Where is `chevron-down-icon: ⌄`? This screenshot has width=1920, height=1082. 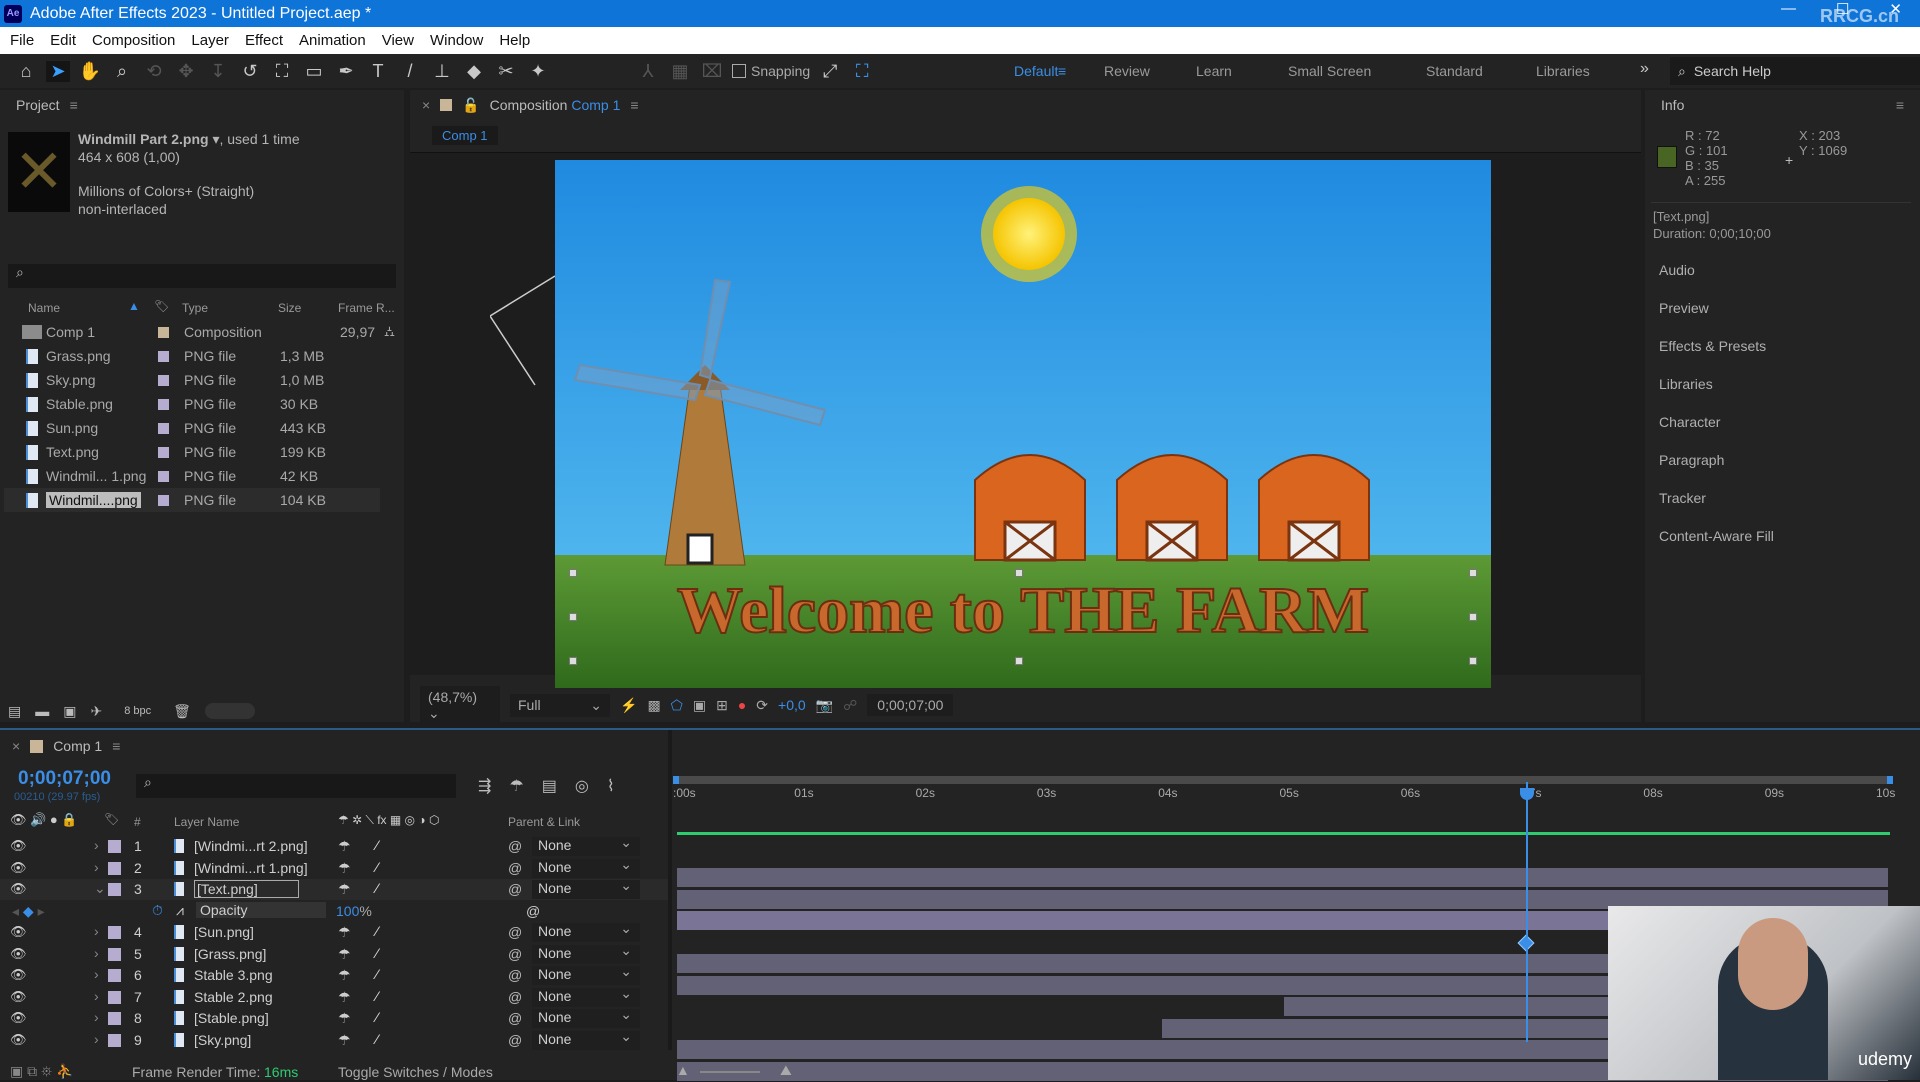
chevron-down-icon: ⌄ is located at coordinates (100, 888).